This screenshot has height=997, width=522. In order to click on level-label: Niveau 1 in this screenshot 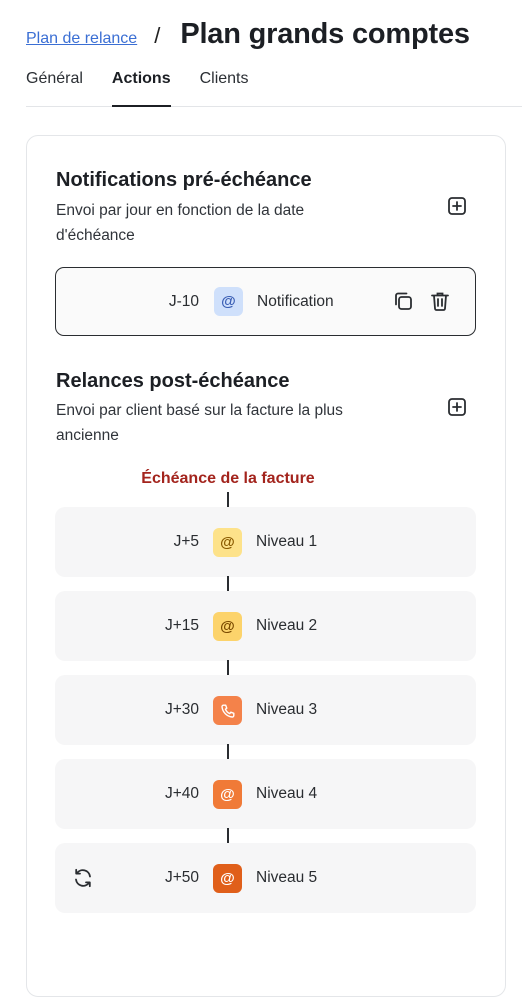, I will do `click(287, 541)`.